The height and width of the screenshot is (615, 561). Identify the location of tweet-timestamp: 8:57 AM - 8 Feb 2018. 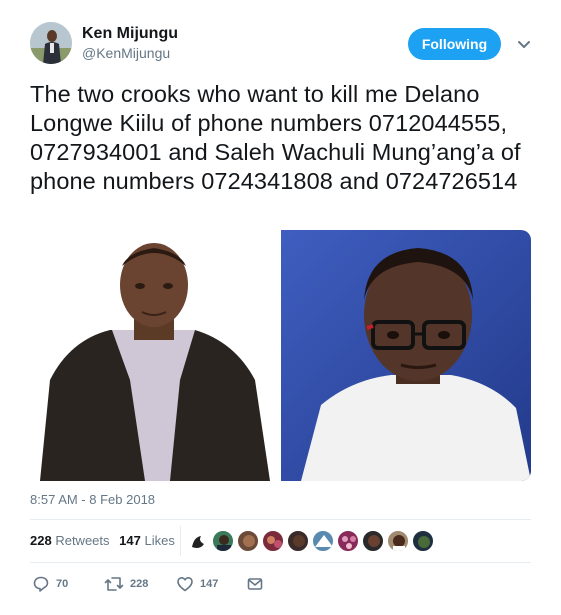
(92, 499).